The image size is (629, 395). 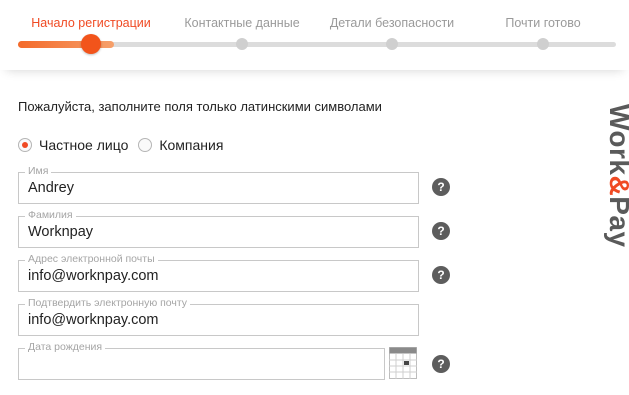 I want to click on calendar-icon, so click(x=403, y=363).